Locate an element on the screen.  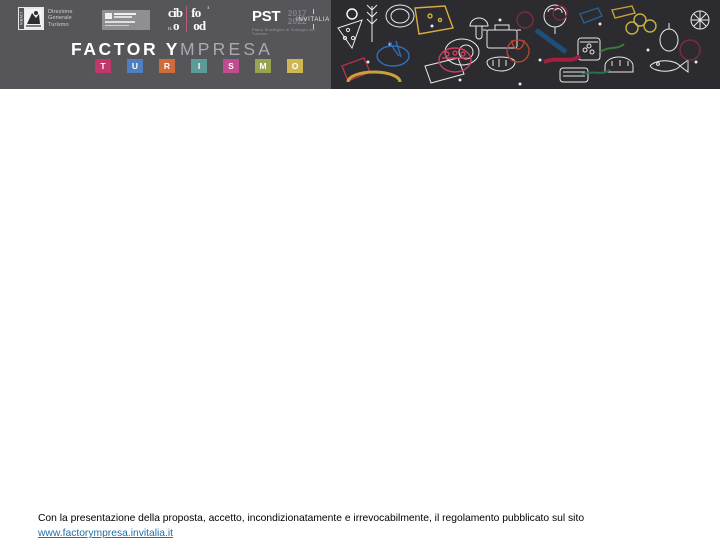
cibo-food-logo: cib o IL fo od 3 is located at coordinates (188, 19).